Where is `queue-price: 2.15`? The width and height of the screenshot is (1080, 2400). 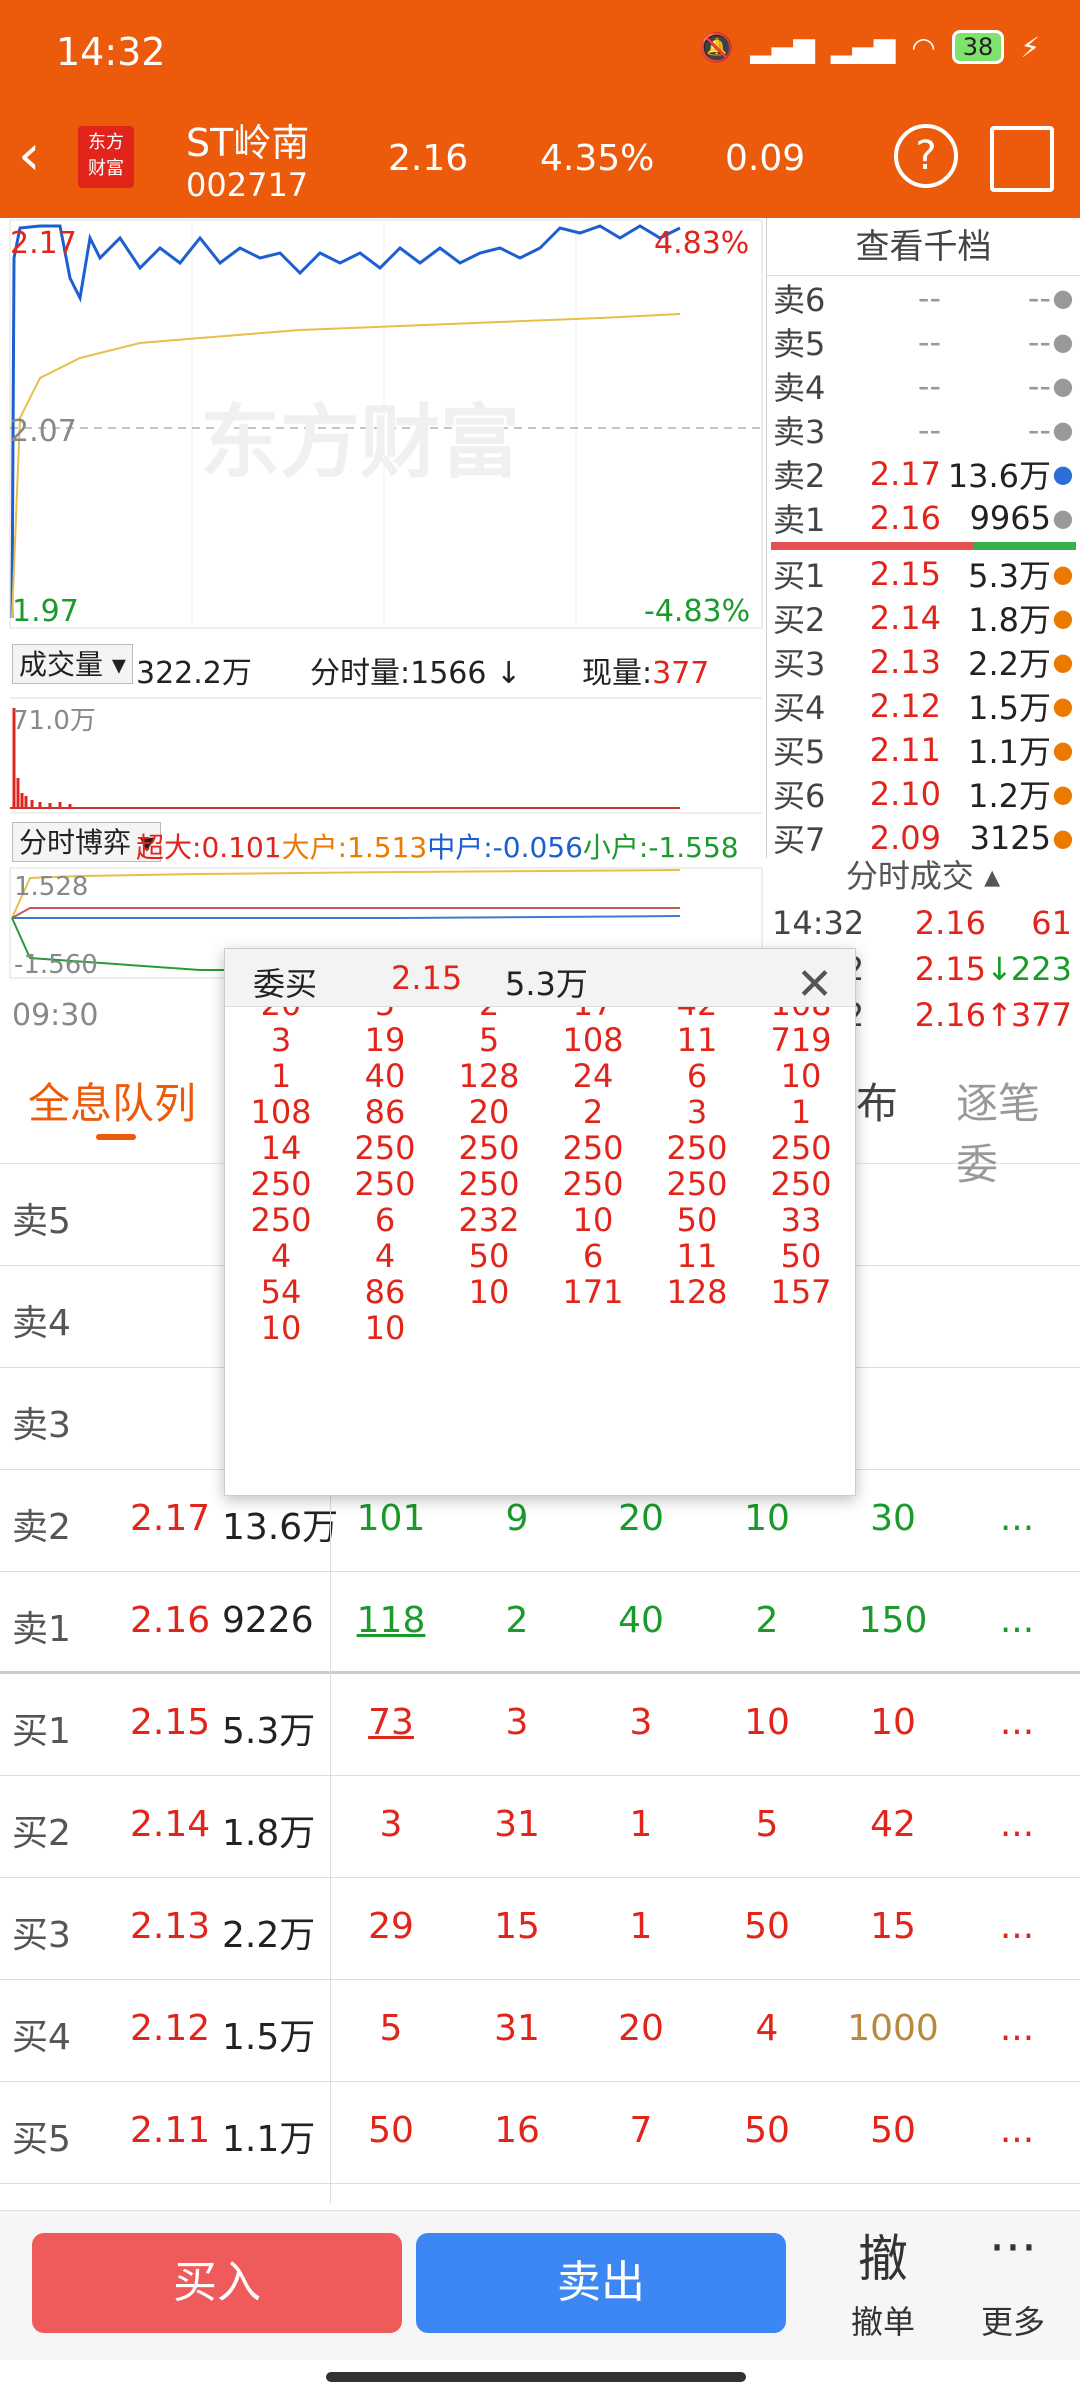 queue-price: 2.15 is located at coordinates (170, 1722).